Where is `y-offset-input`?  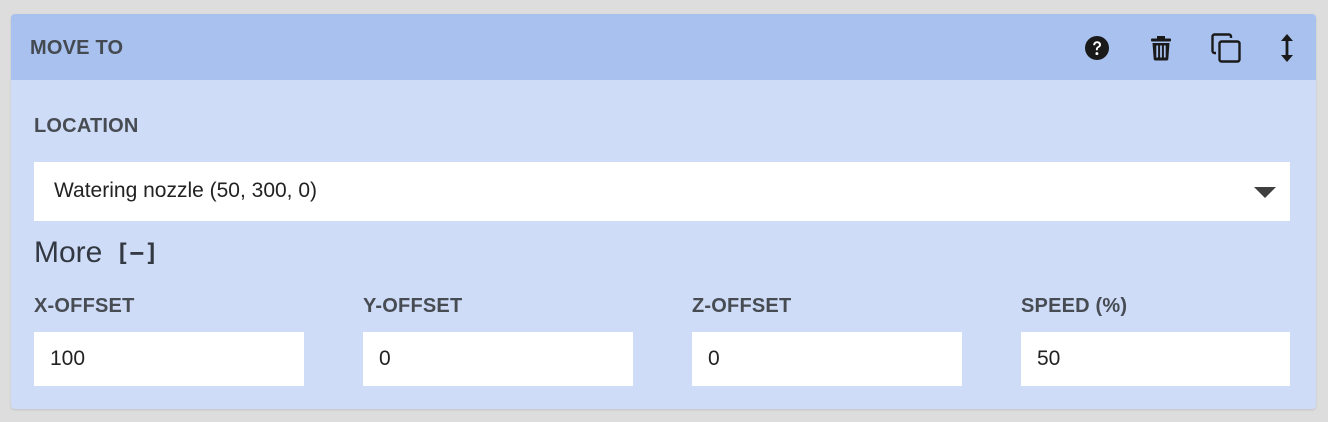
y-offset-input is located at coordinates (498, 359).